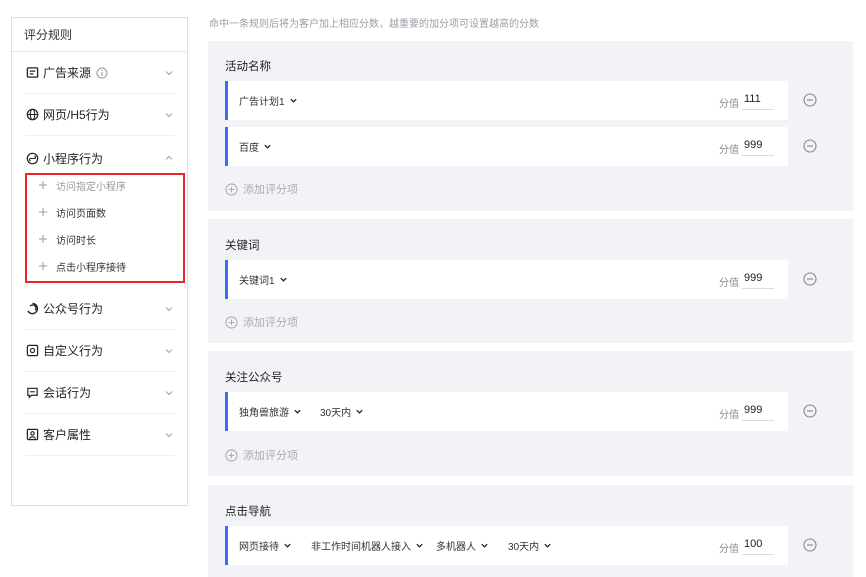 This screenshot has width=866, height=577. Describe the element at coordinates (81, 214) in the screenshot. I see `sidebar-sub-item-label: 访问页面数` at that location.